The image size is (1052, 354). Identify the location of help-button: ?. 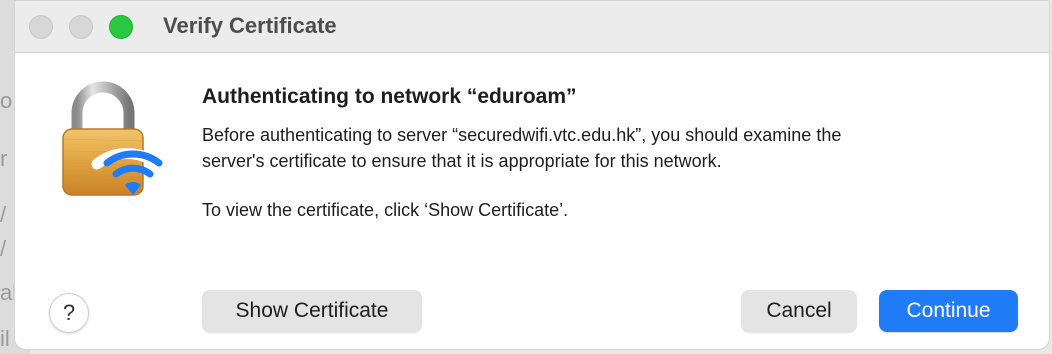
(69, 313).